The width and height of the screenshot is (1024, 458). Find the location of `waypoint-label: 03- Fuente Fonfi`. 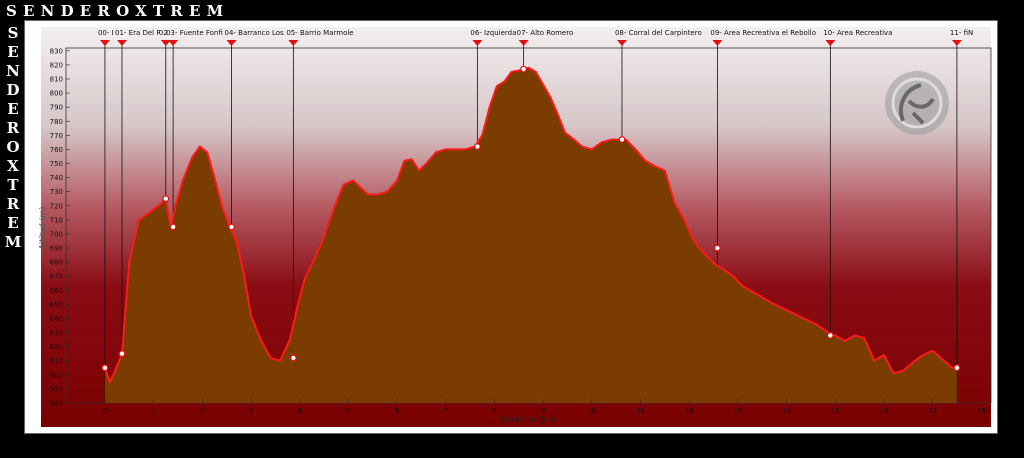

waypoint-label: 03- Fuente Fonfi is located at coordinates (194, 33).